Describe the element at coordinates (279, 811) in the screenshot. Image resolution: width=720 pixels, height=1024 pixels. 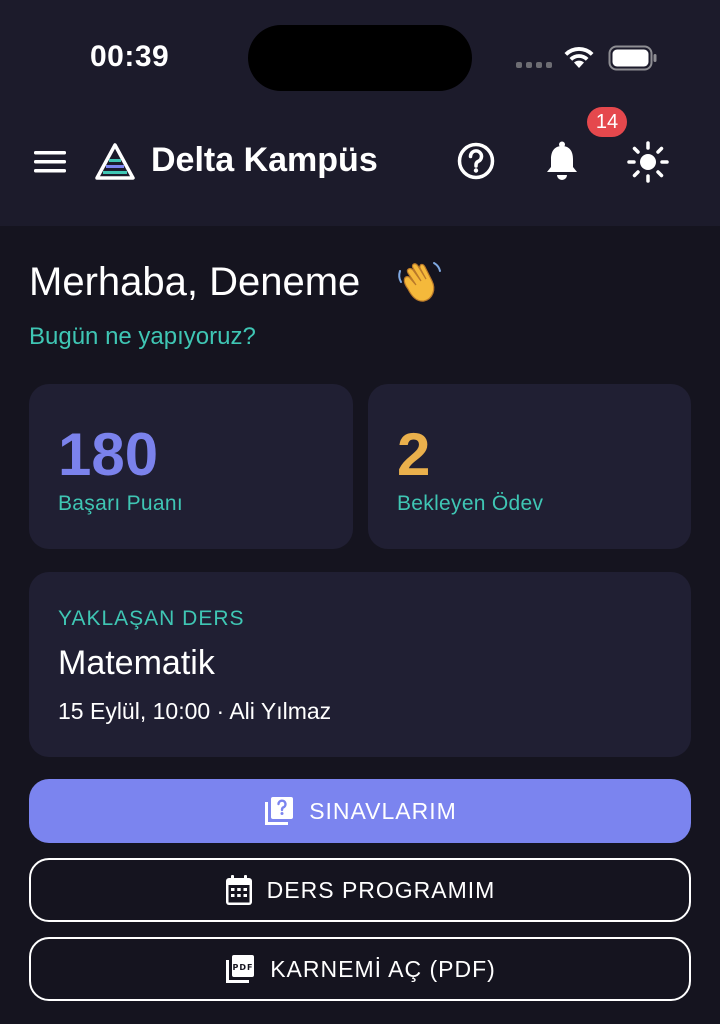
I see `quiz-icon` at that location.